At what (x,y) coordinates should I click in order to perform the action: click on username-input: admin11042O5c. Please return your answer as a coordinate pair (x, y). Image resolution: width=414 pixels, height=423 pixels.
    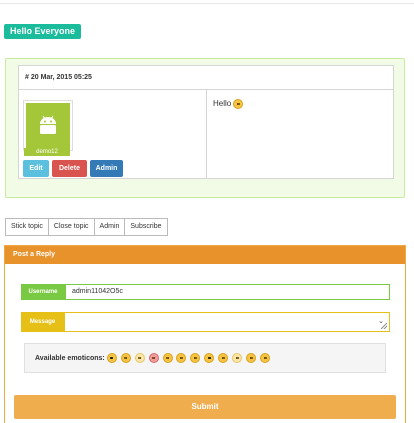
    Looking at the image, I should click on (227, 292).